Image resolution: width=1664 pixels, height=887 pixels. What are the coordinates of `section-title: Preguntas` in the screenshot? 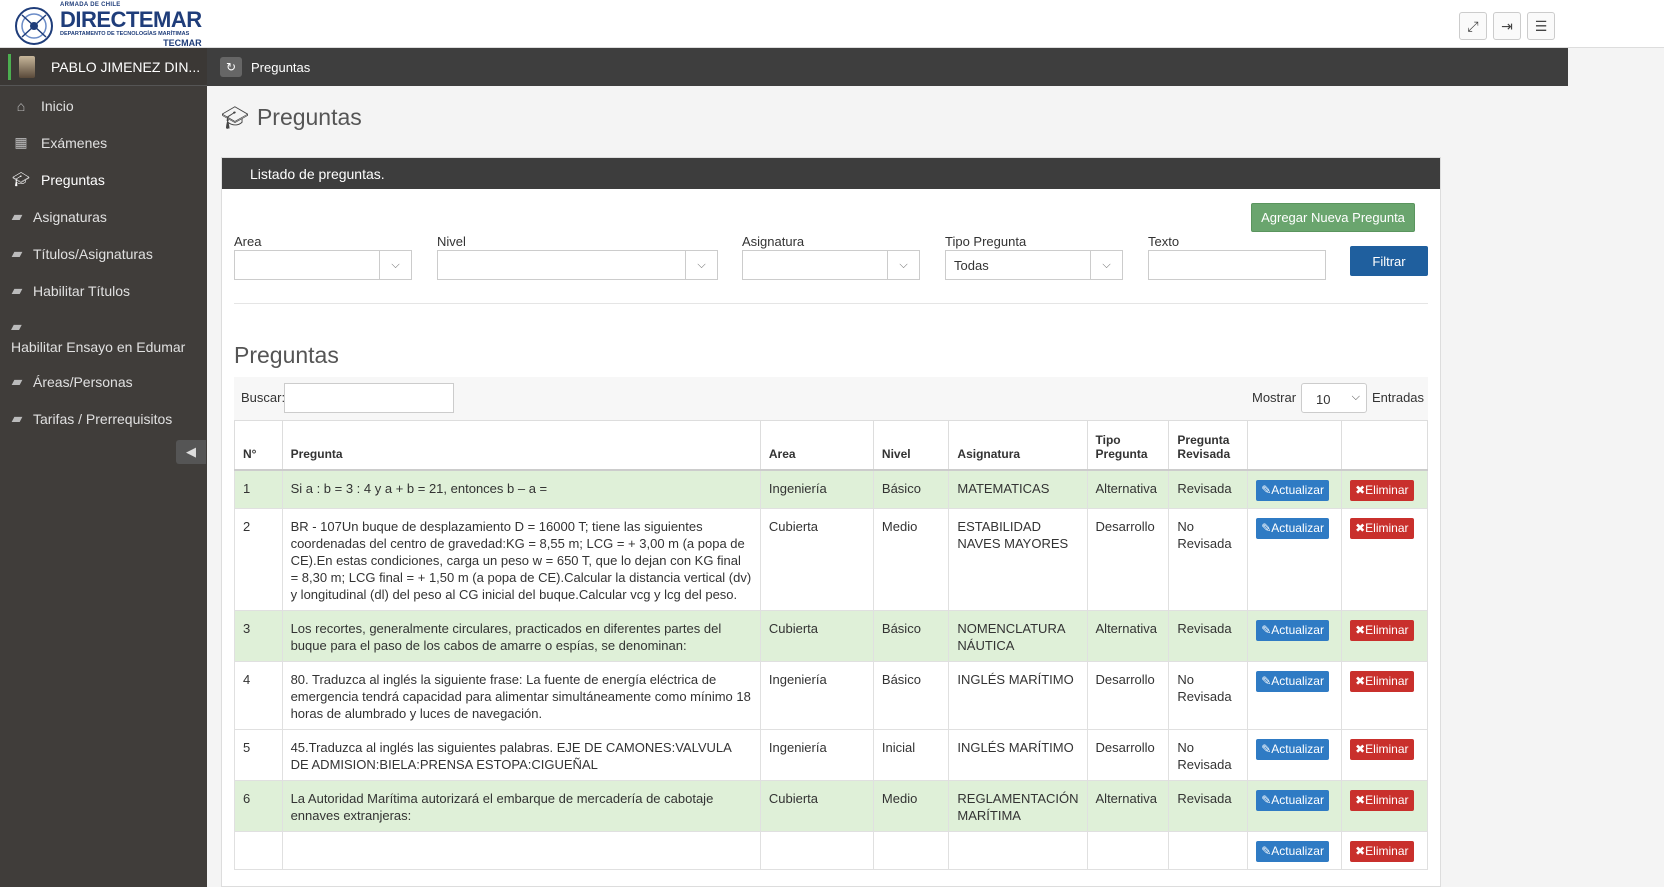 It's located at (286, 355).